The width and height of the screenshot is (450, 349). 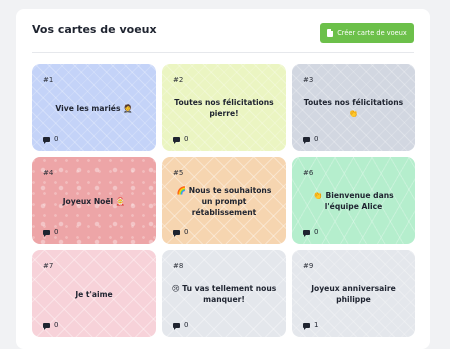 What do you see at coordinates (308, 80) in the screenshot?
I see `card-number: #3` at bounding box center [308, 80].